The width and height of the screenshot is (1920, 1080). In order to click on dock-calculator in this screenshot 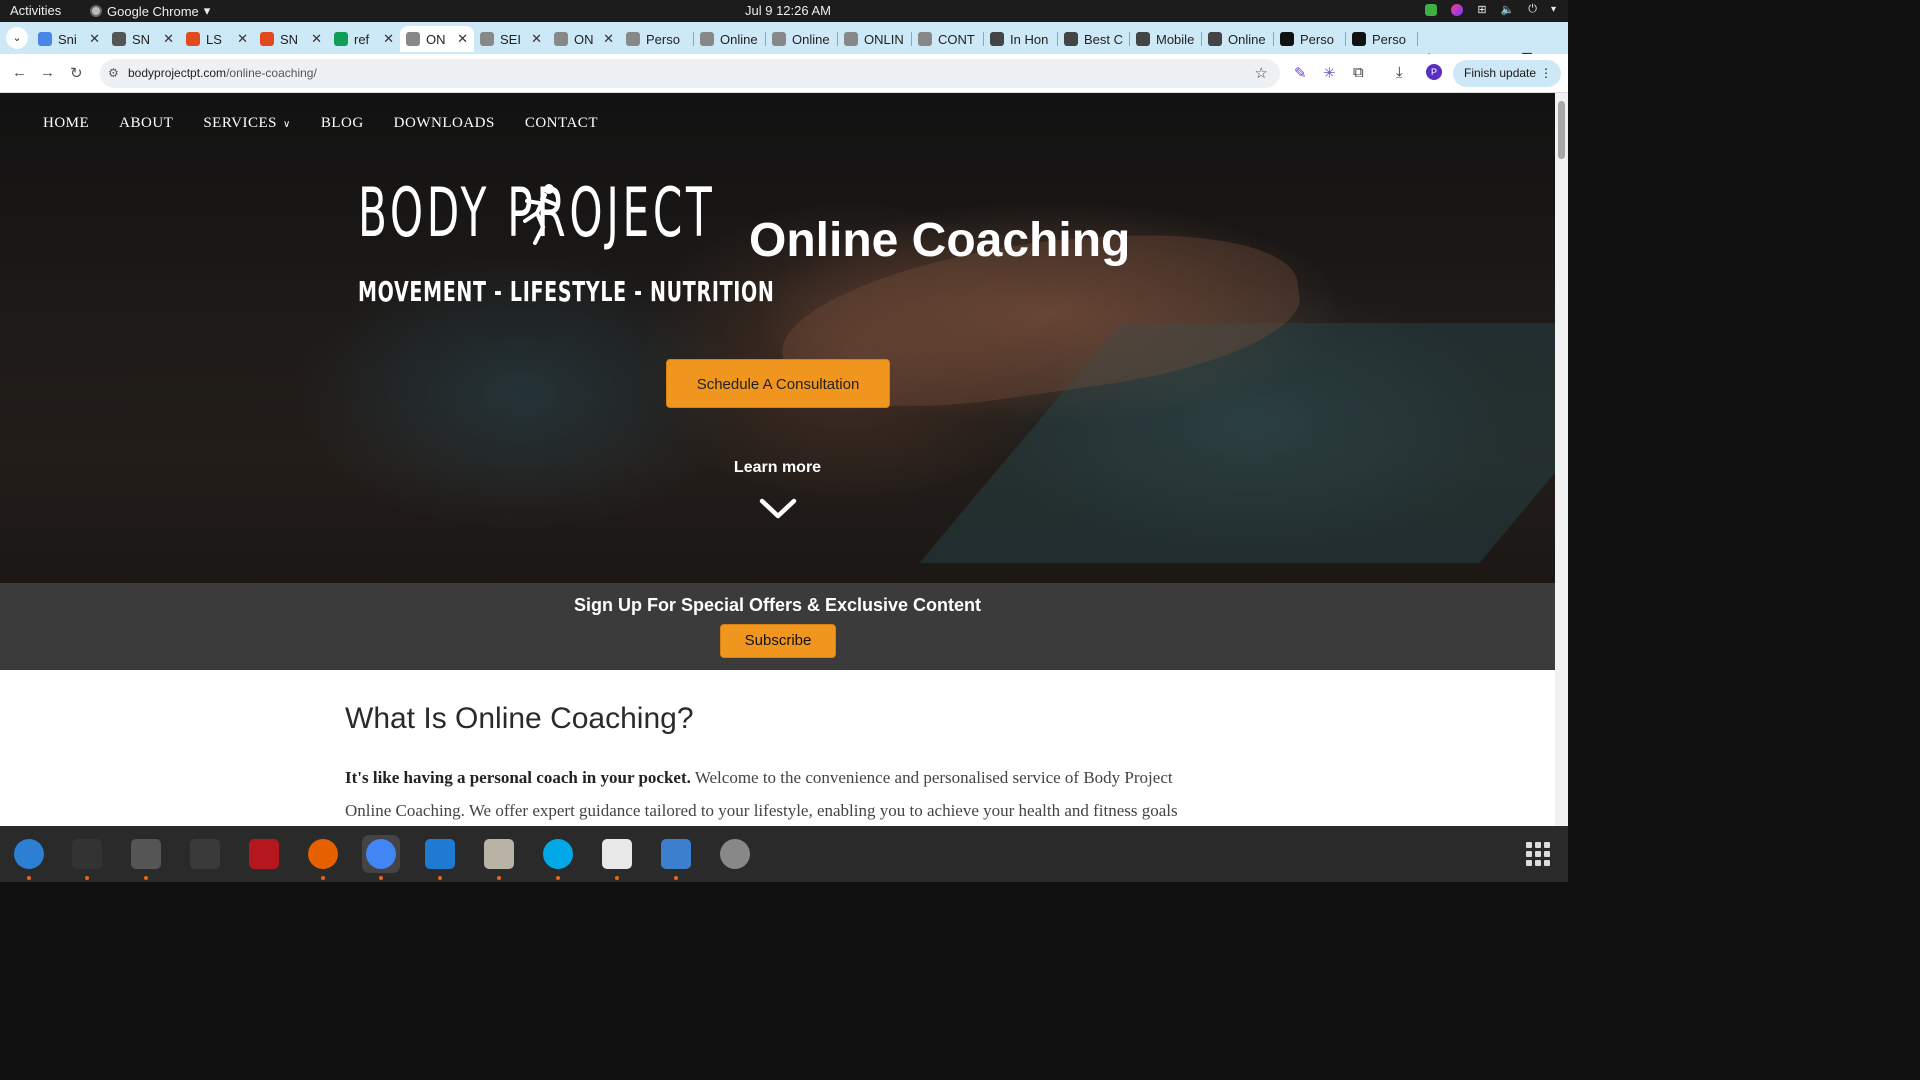, I will do `click(146, 857)`.